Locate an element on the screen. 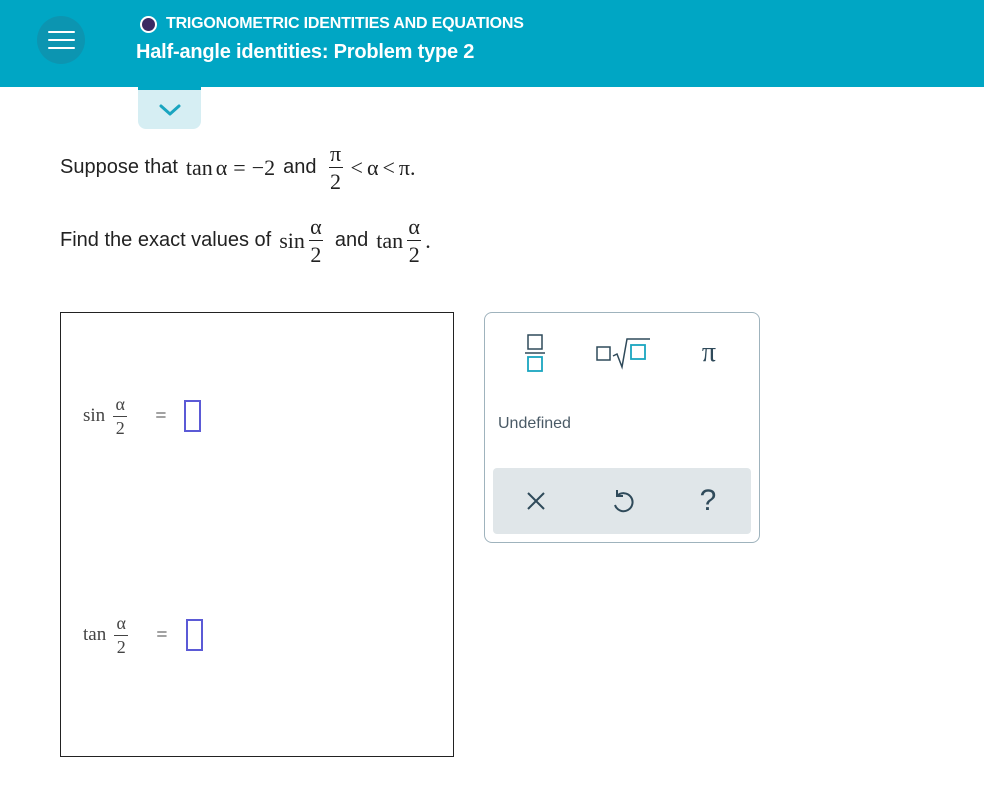 Image resolution: width=984 pixels, height=789 pixels. tan-value: −2 is located at coordinates (263, 167).